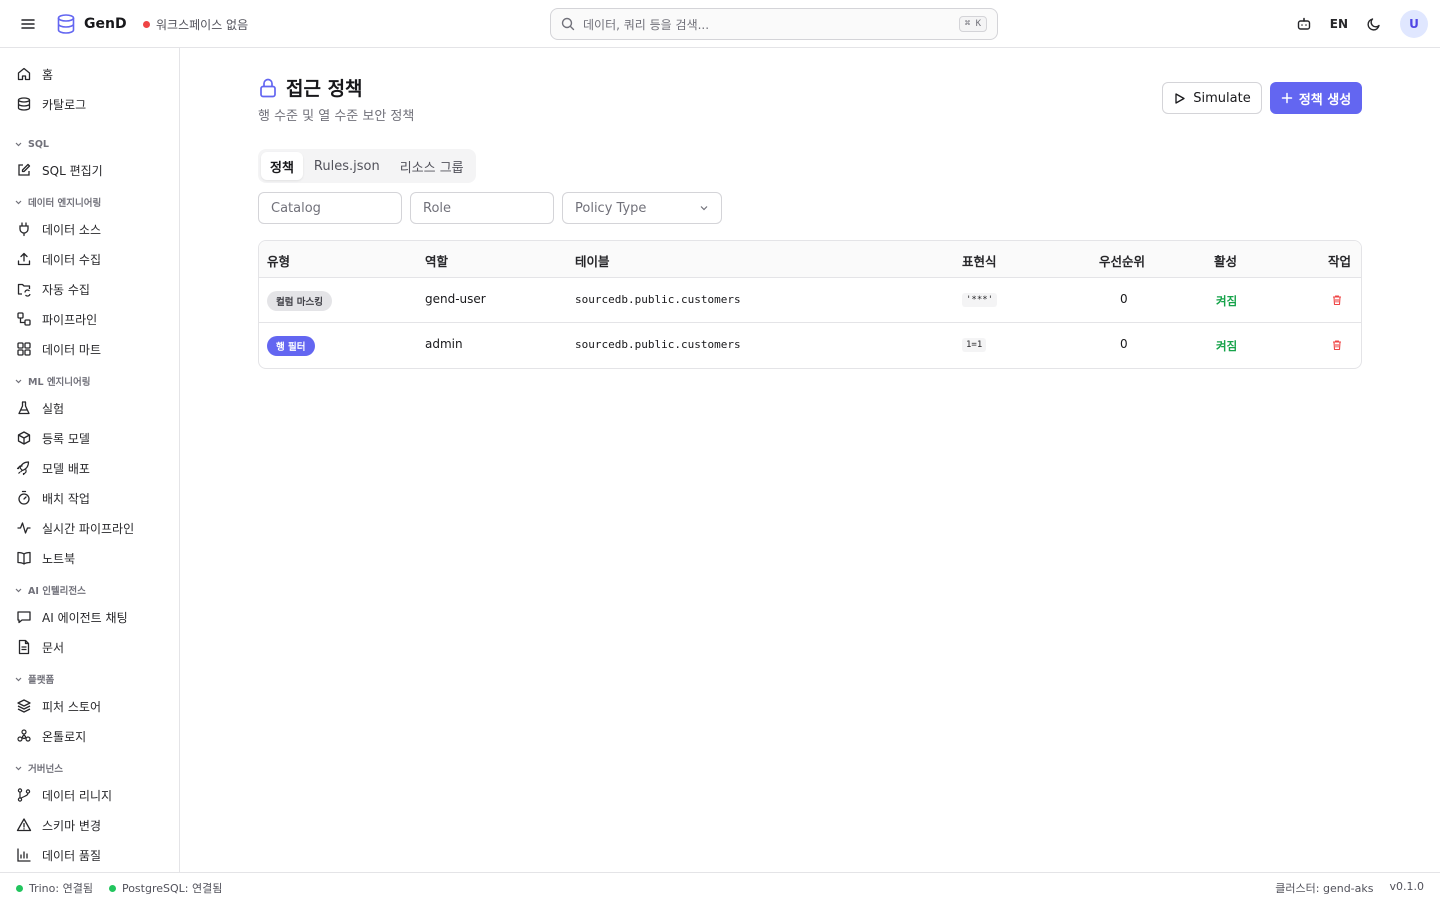  What do you see at coordinates (1122, 261) in the screenshot?
I see `header-priority: 우선순위` at bounding box center [1122, 261].